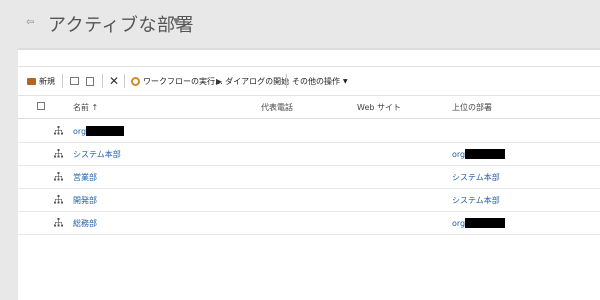 Image resolution: width=600 pixels, height=300 pixels. Describe the element at coordinates (257, 81) in the screenshot. I see `start-dialog-label: ダイアログの開始` at that location.